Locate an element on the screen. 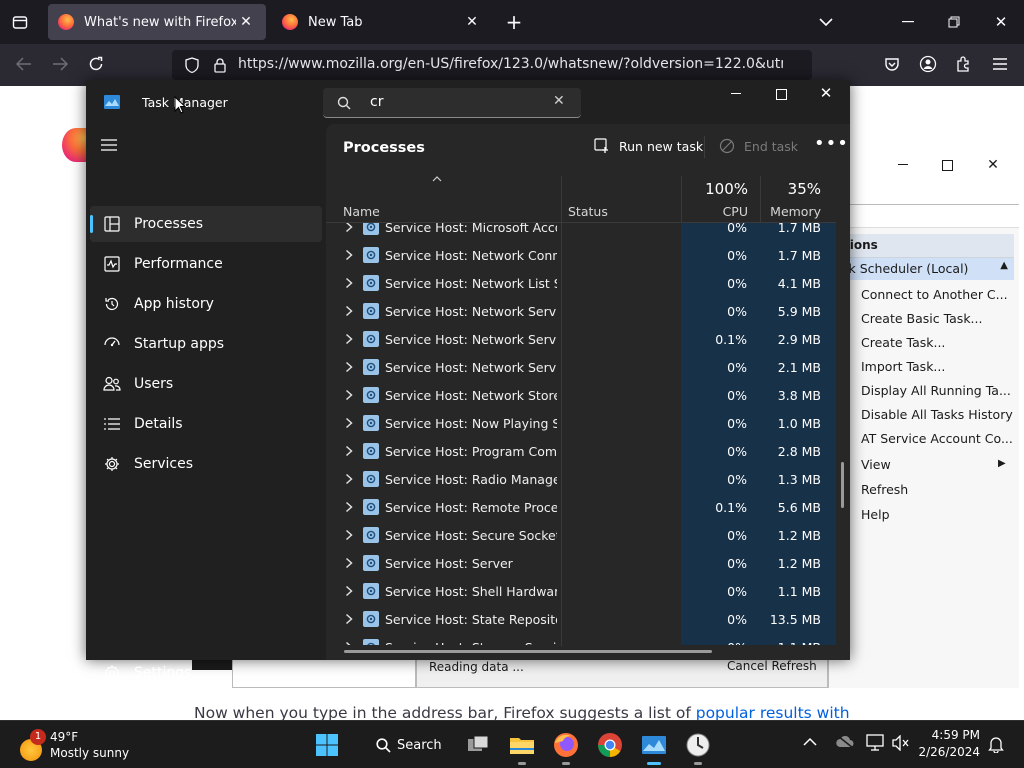  start-button is located at coordinates (327, 745).